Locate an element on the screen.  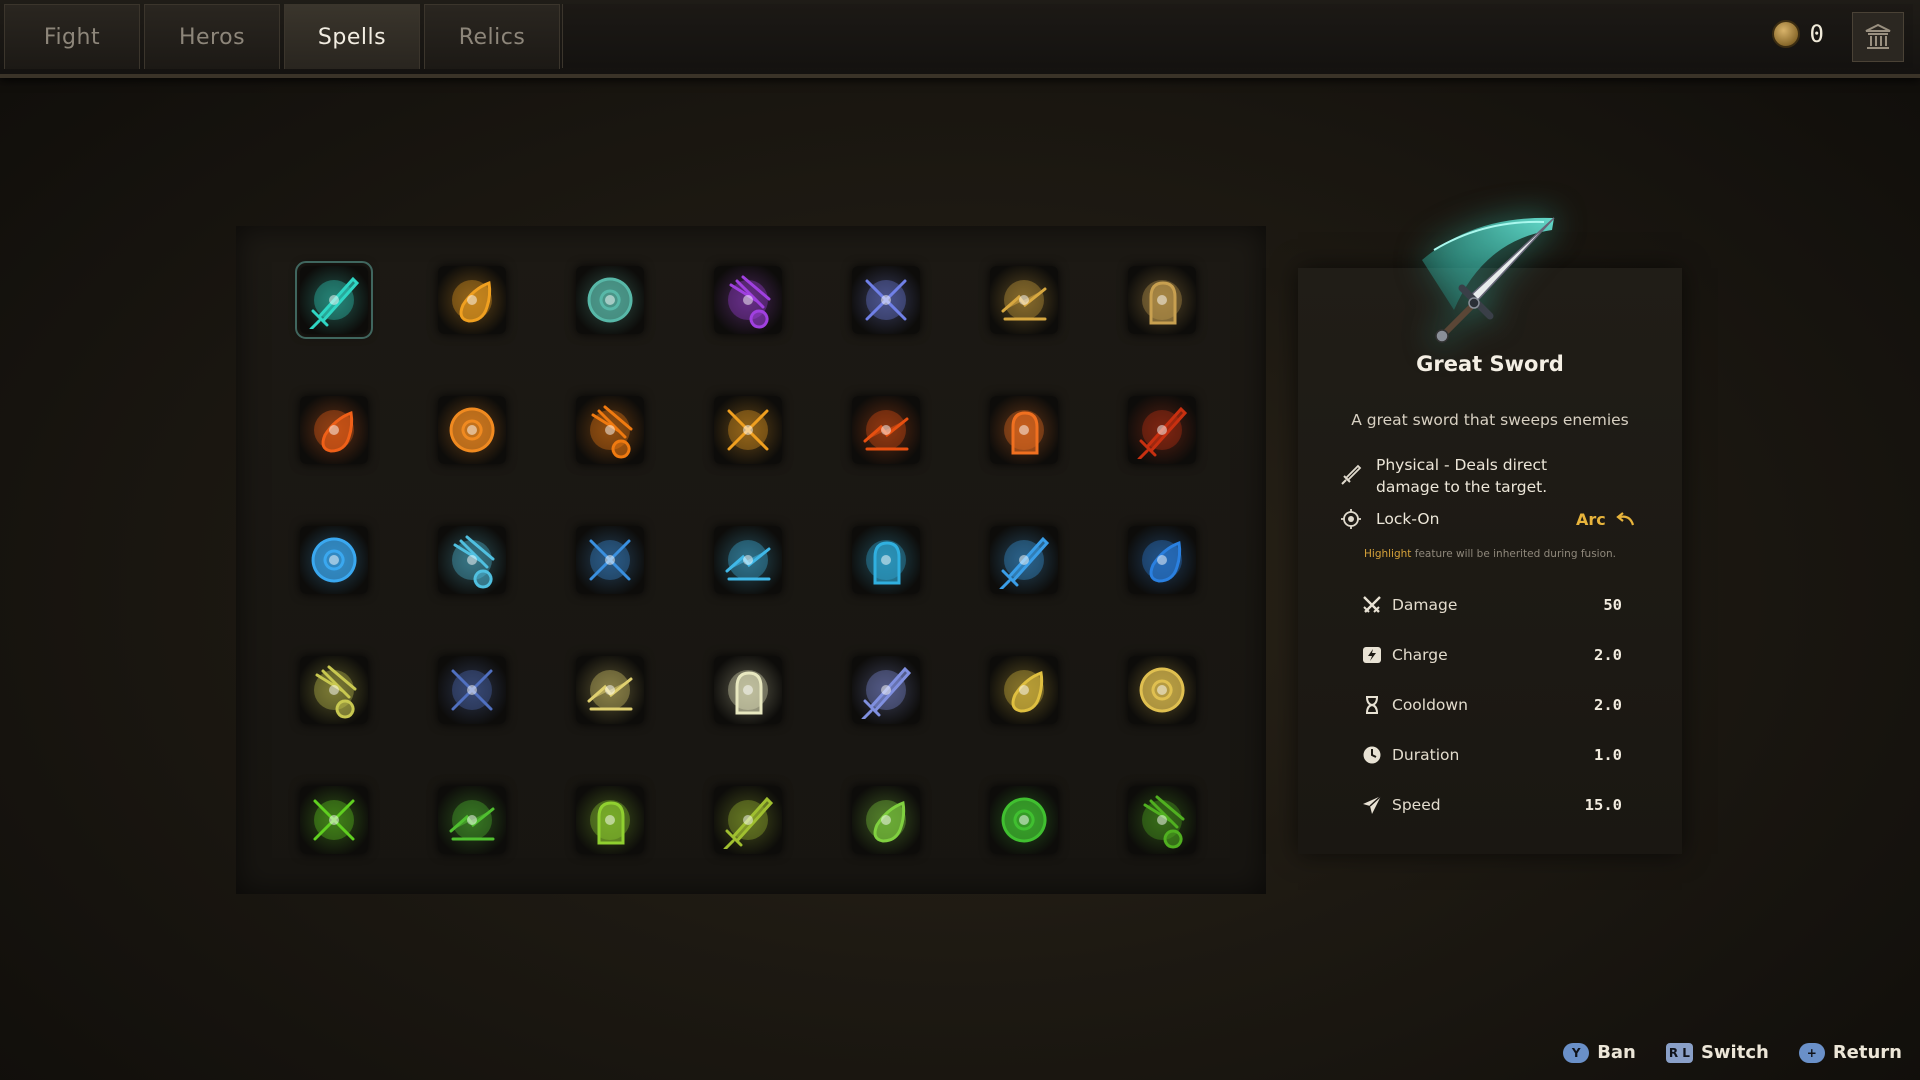
earth-crack-icon is located at coordinates (1024, 300).